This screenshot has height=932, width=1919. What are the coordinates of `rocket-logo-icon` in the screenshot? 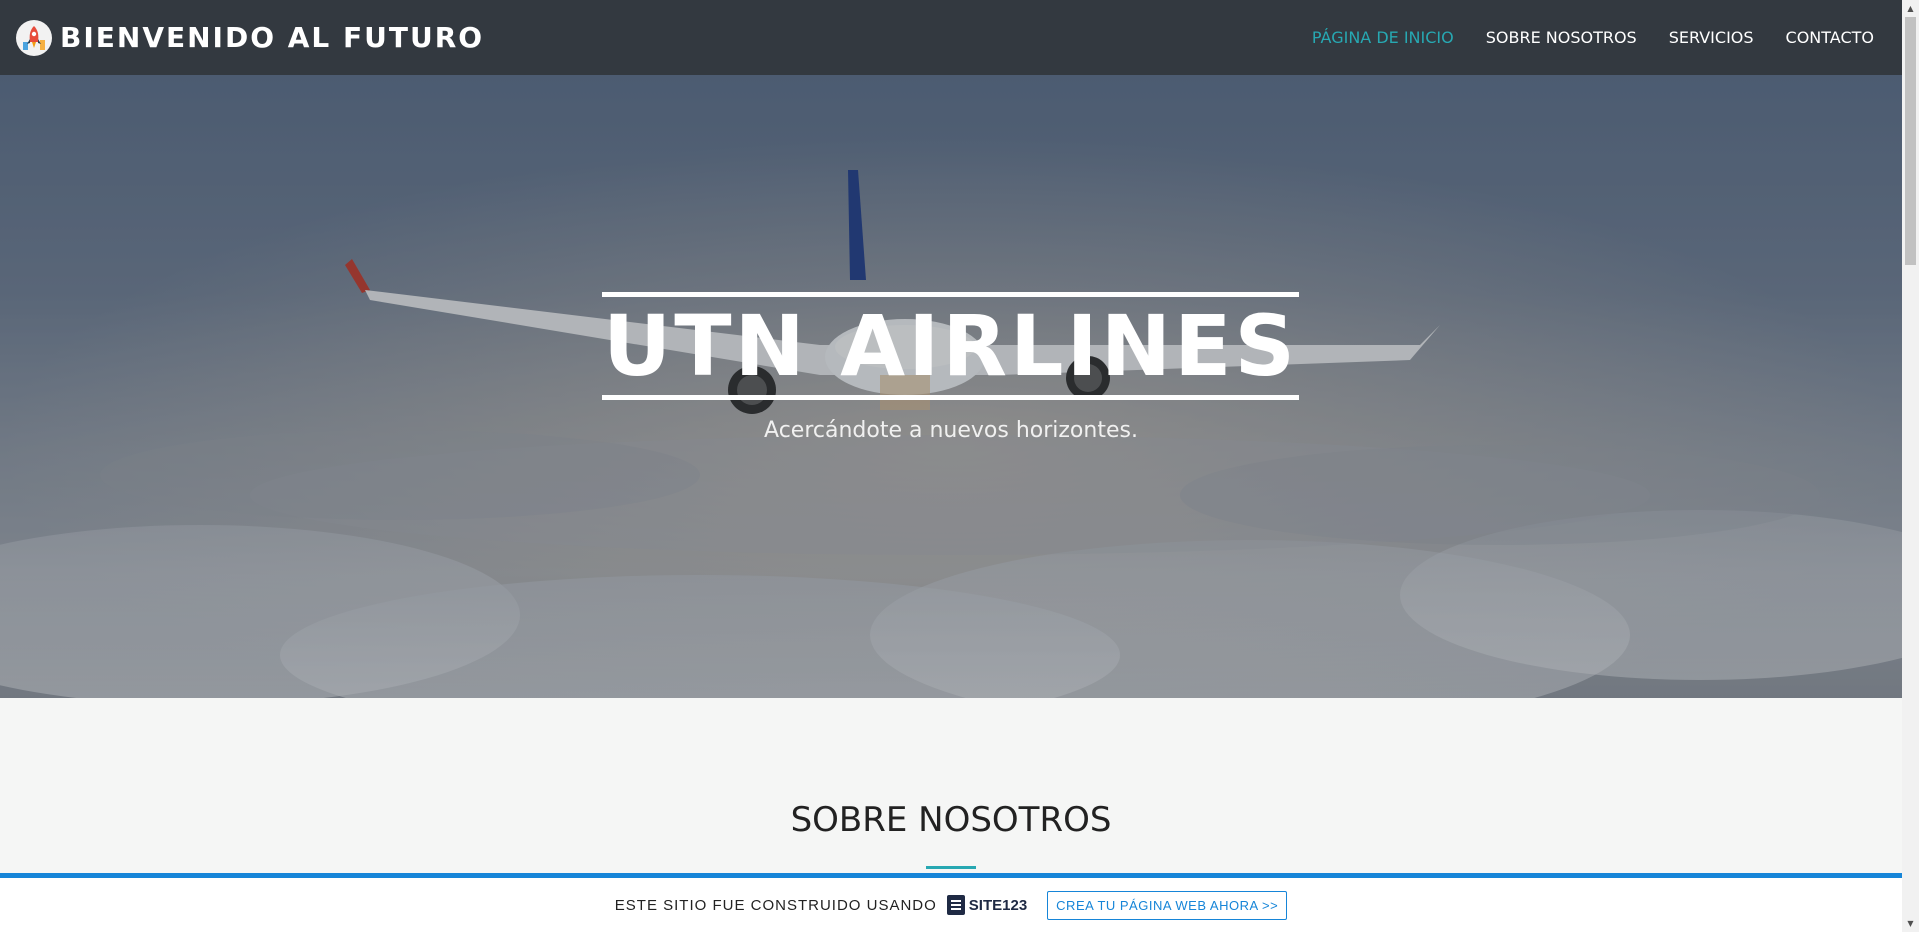 It's located at (34, 37).